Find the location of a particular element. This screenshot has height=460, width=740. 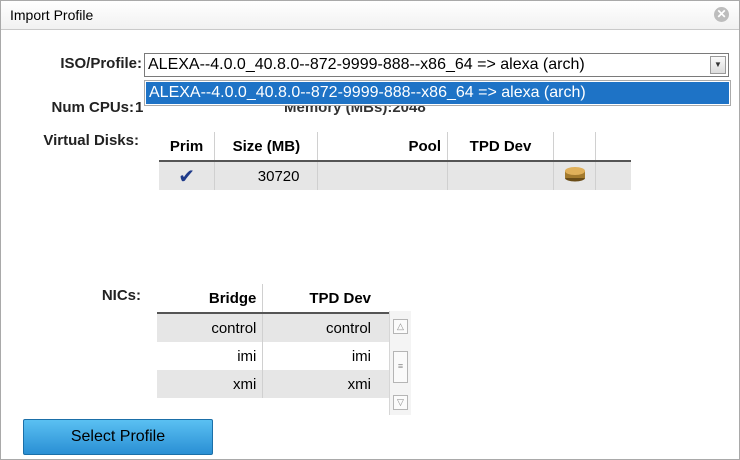

disk-pool-cell is located at coordinates (382, 175).